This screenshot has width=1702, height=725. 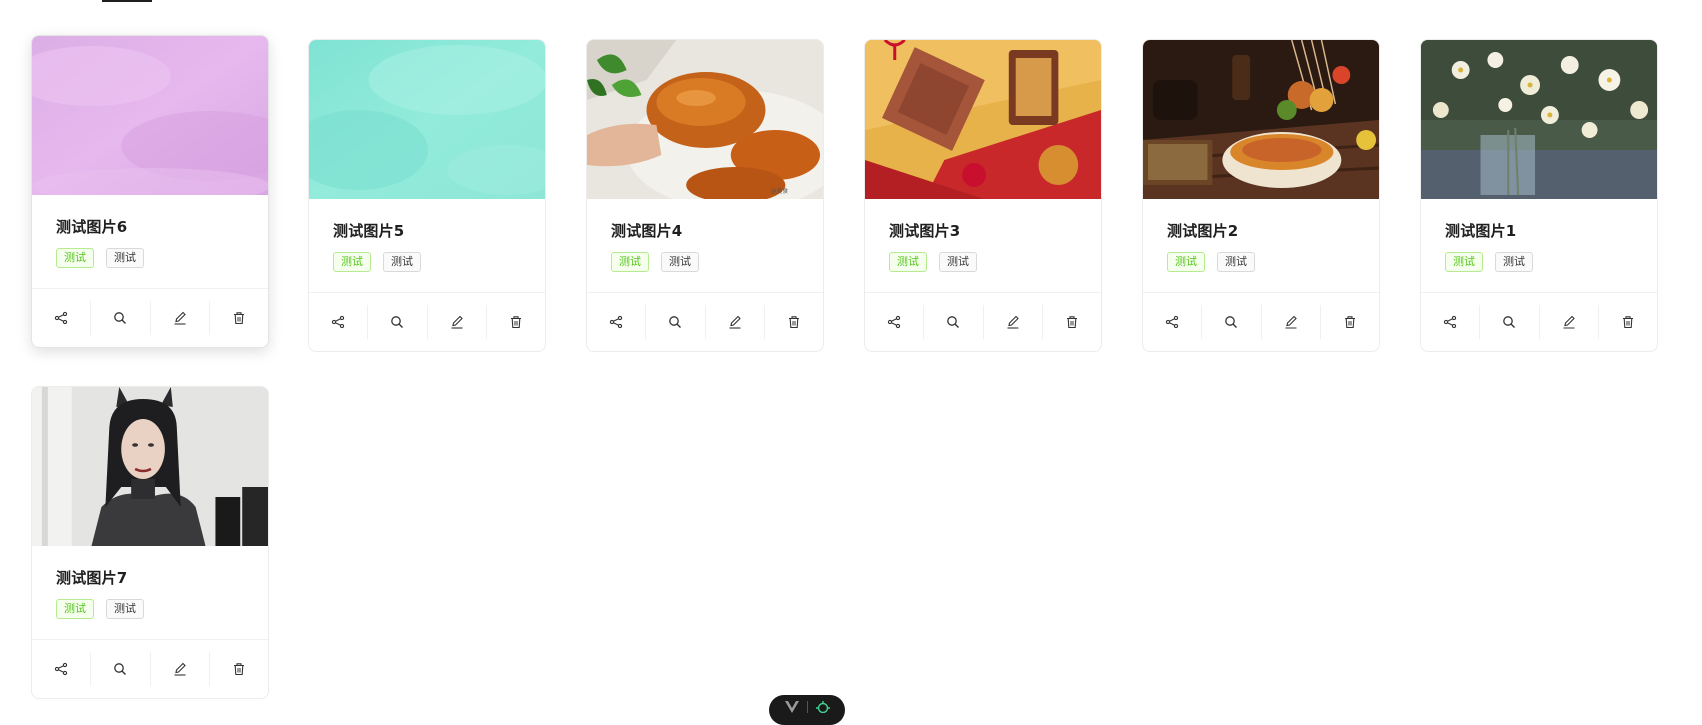 I want to click on toolbar-divider, so click(x=807, y=707).